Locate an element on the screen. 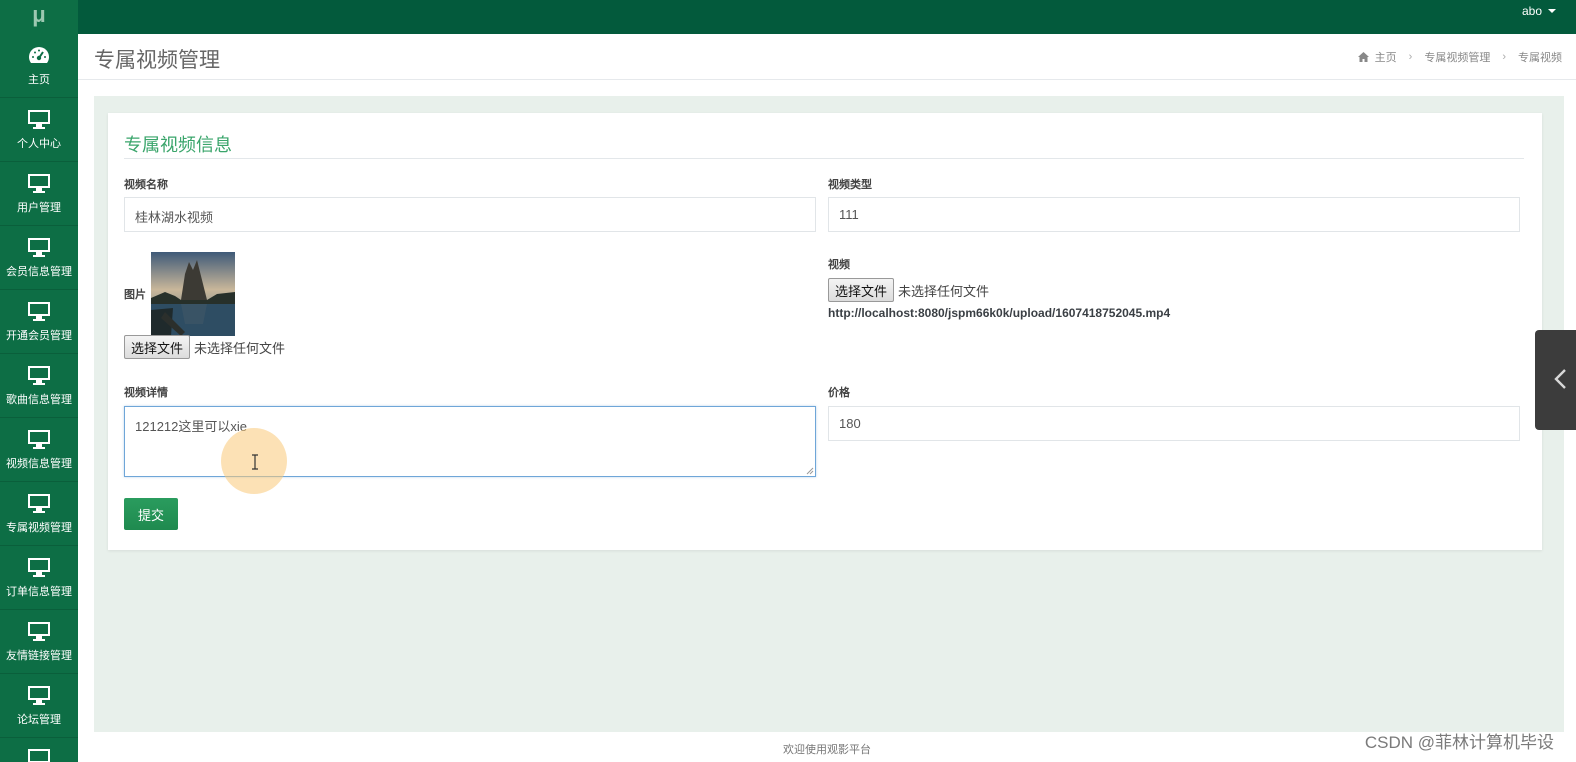 The image size is (1576, 762). sidebar-item-home: 主页 is located at coordinates (39, 66).